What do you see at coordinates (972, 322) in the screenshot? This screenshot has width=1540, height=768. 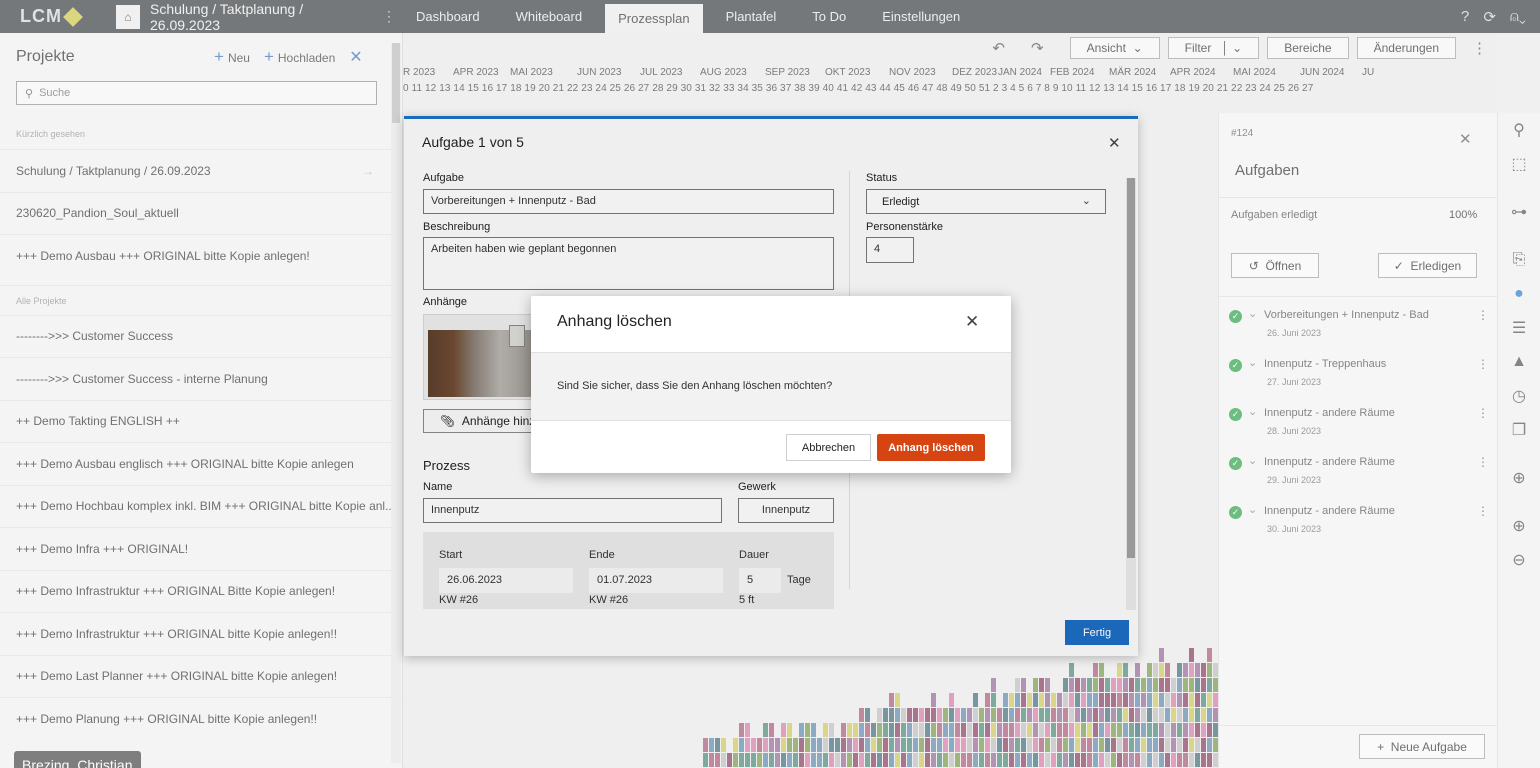 I see `close-icon: ✕` at bounding box center [972, 322].